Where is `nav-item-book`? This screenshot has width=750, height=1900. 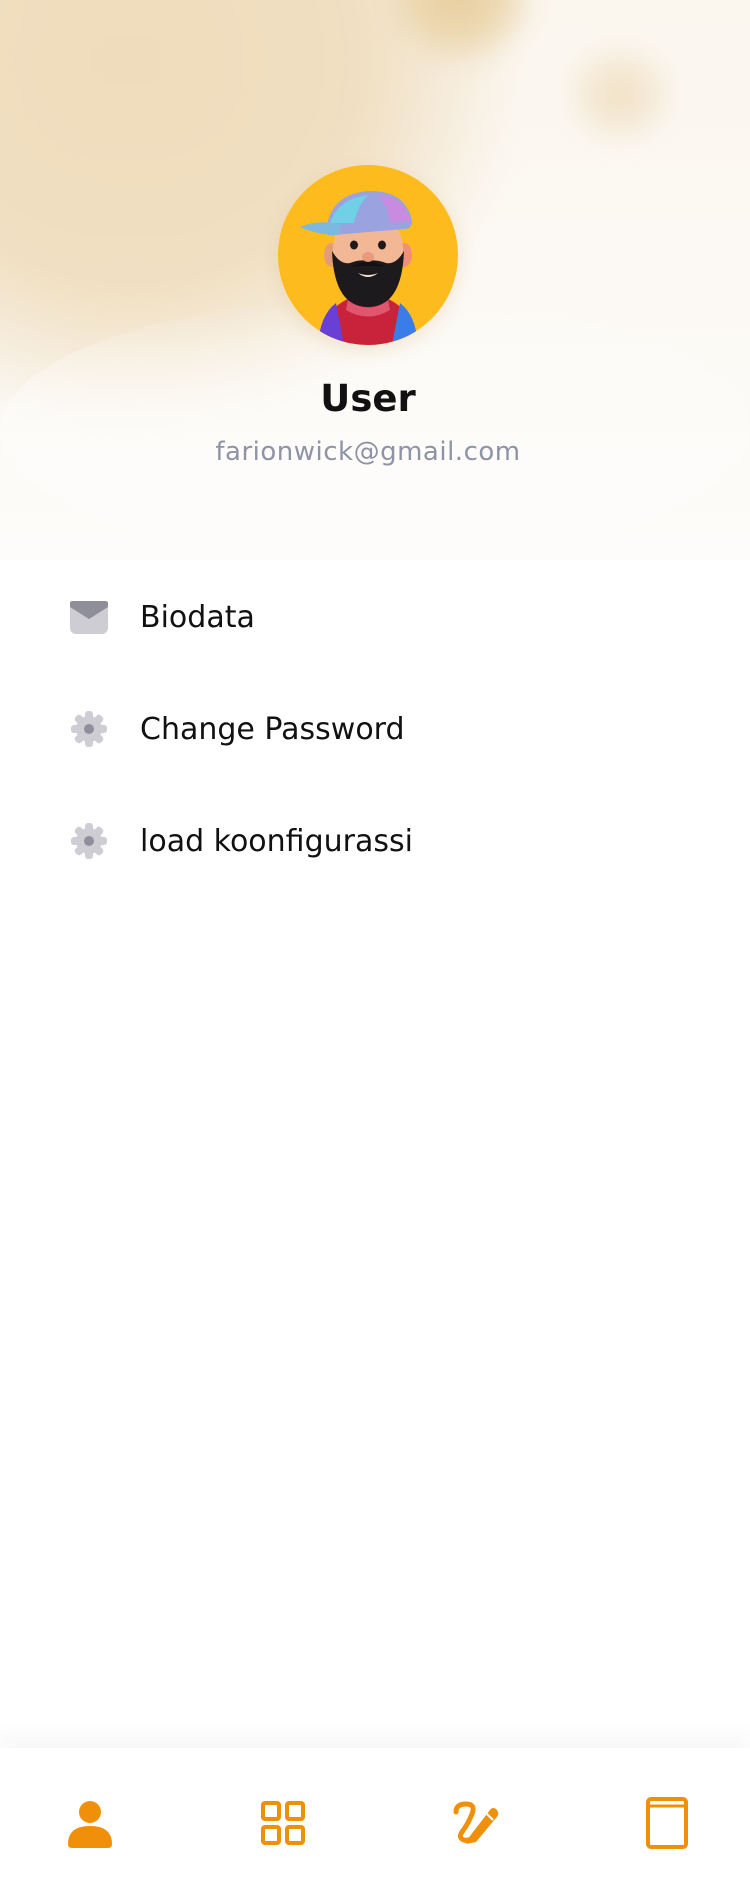
nav-item-book is located at coordinates (667, 1823).